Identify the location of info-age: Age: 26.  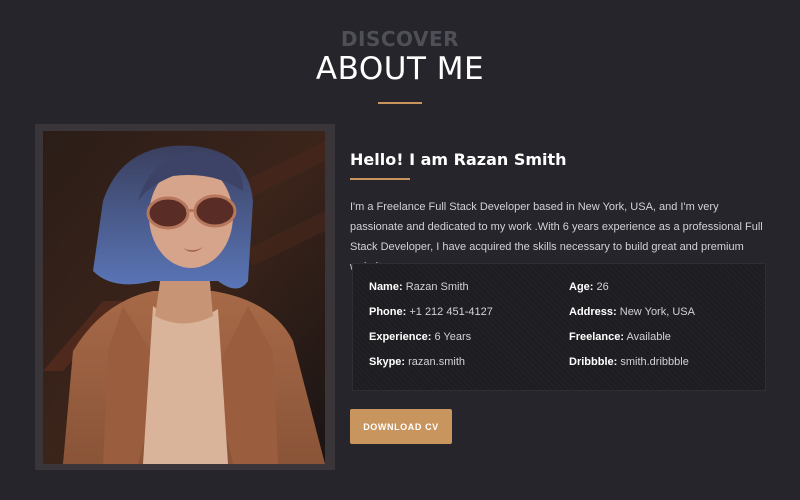
(659, 287).